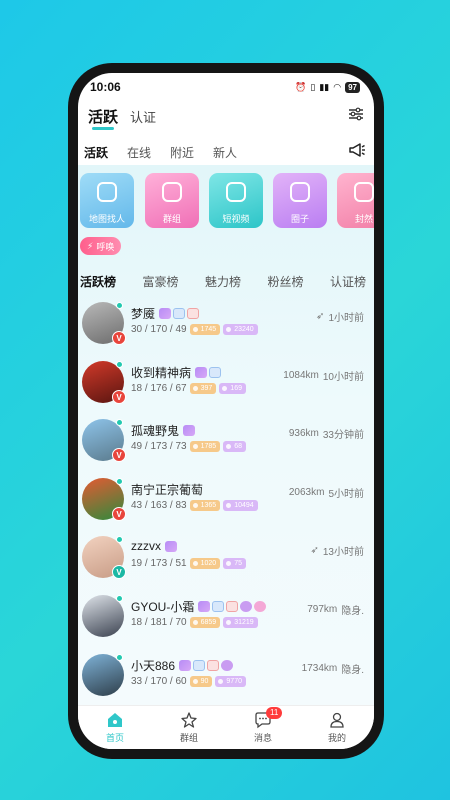  Describe the element at coordinates (143, 116) in the screenshot. I see `header-tab-verified: 认证` at that location.